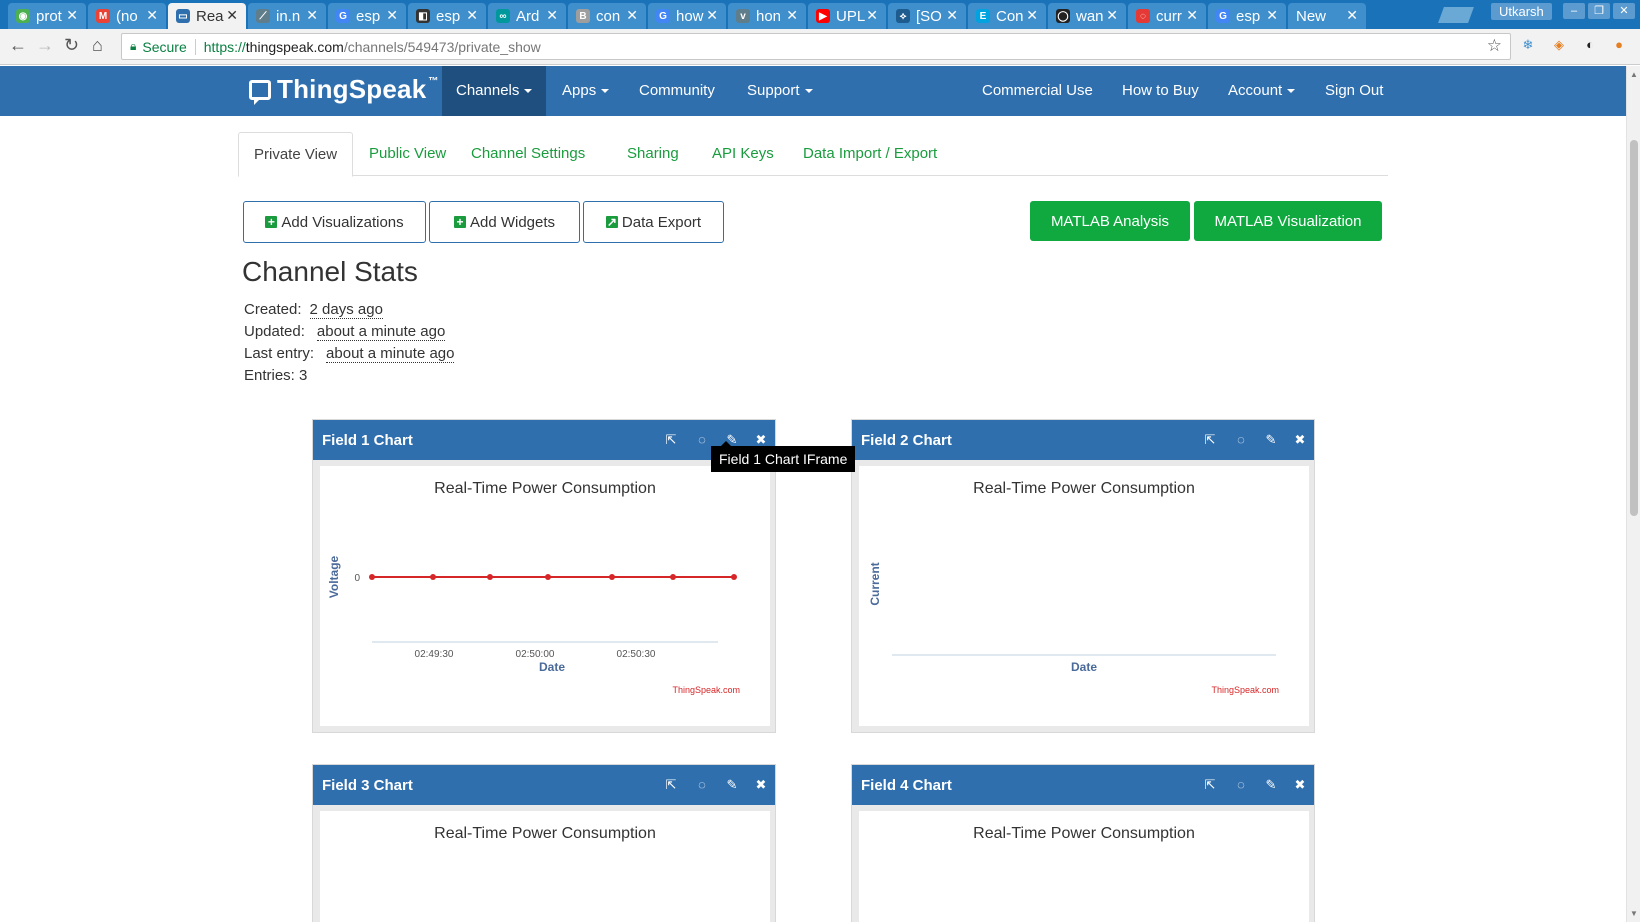 The width and height of the screenshot is (1640, 923). I want to click on browser-tab: ◯ wan ✕, so click(1087, 16).